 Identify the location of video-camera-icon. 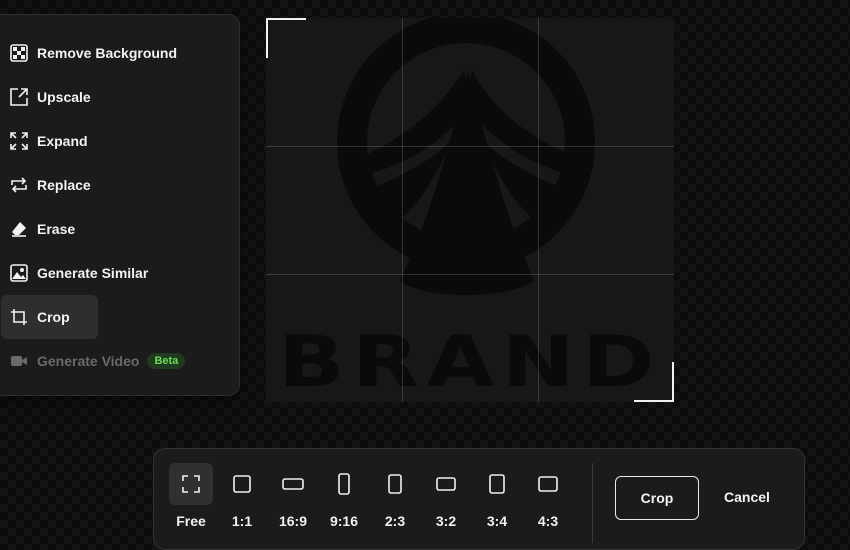
(19, 361).